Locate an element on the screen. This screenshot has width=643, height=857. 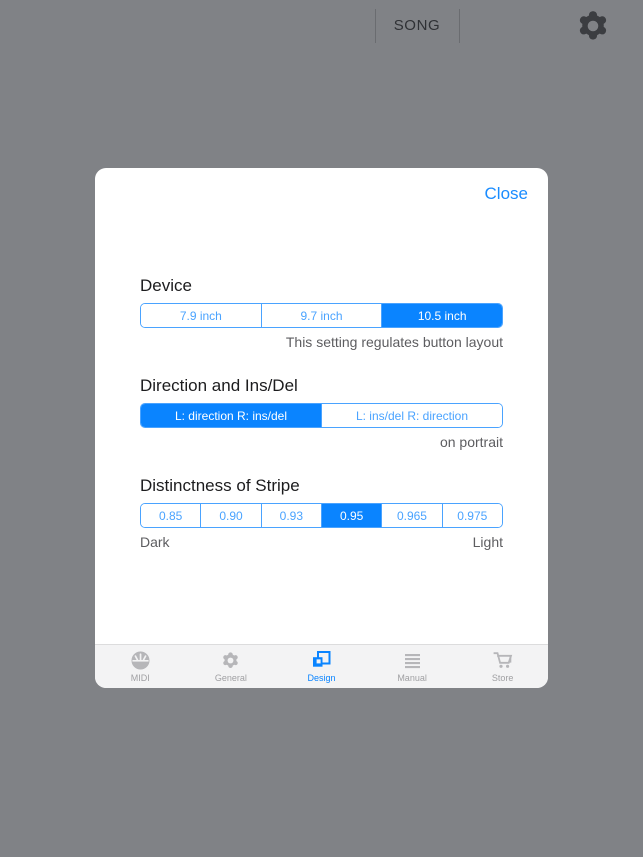
close-label: Close is located at coordinates (506, 193).